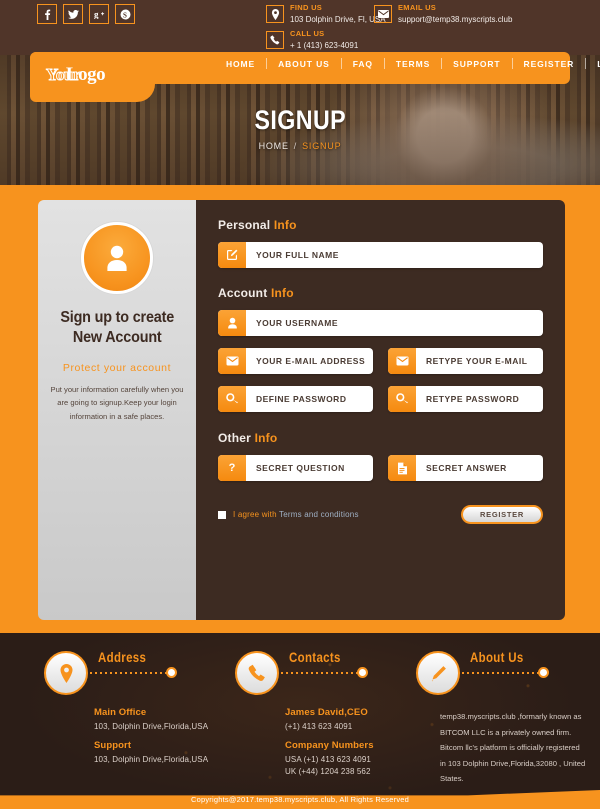 Image resolution: width=600 pixels, height=809 pixels. What do you see at coordinates (413, 64) in the screenshot?
I see `nav-item-terms: TERMS` at bounding box center [413, 64].